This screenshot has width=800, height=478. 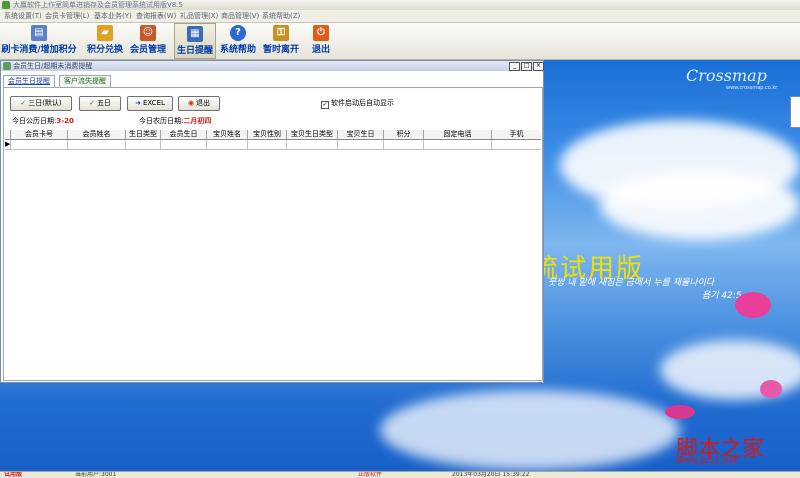 I want to click on key-icon: ⚿, so click(x=281, y=33).